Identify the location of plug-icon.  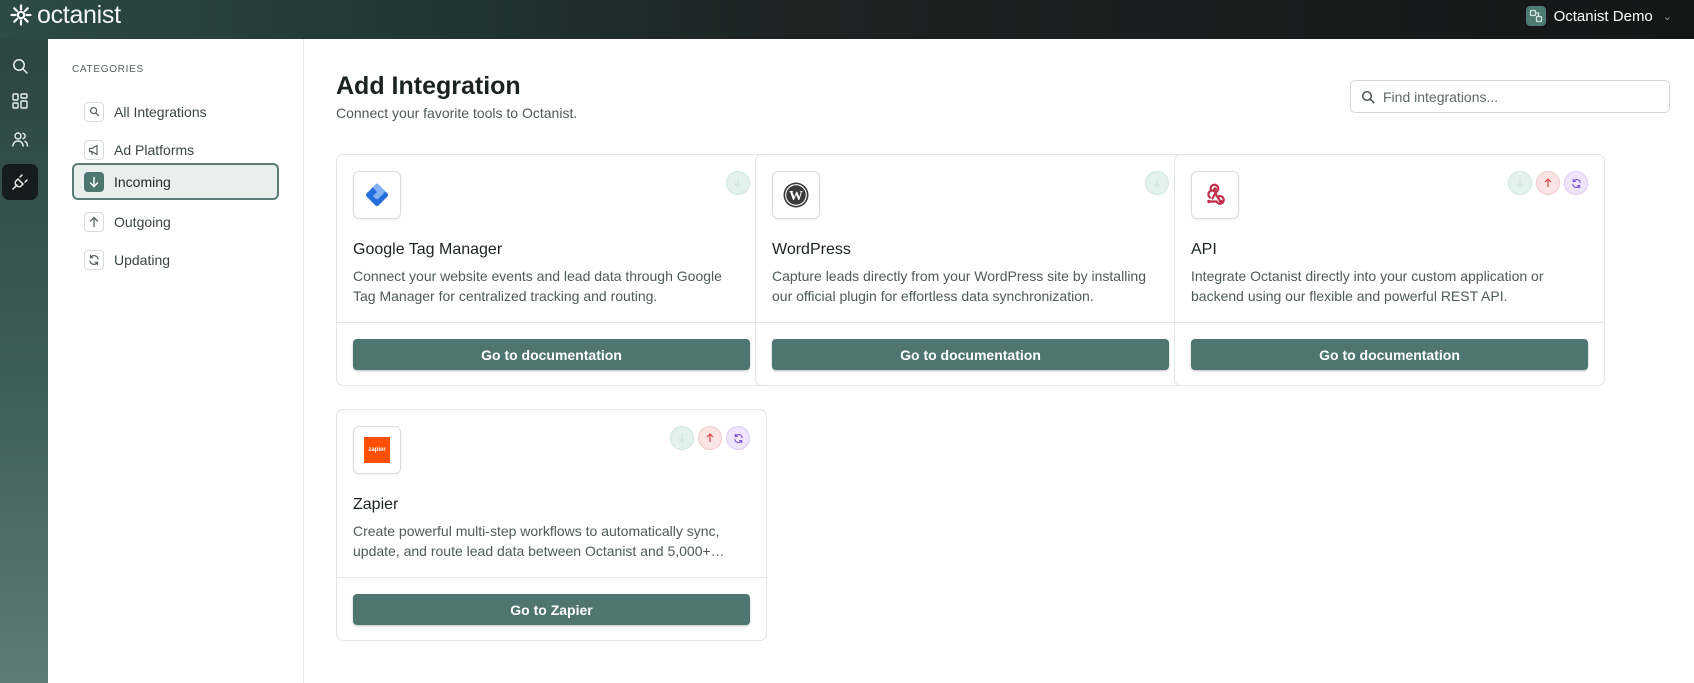
(20, 182).